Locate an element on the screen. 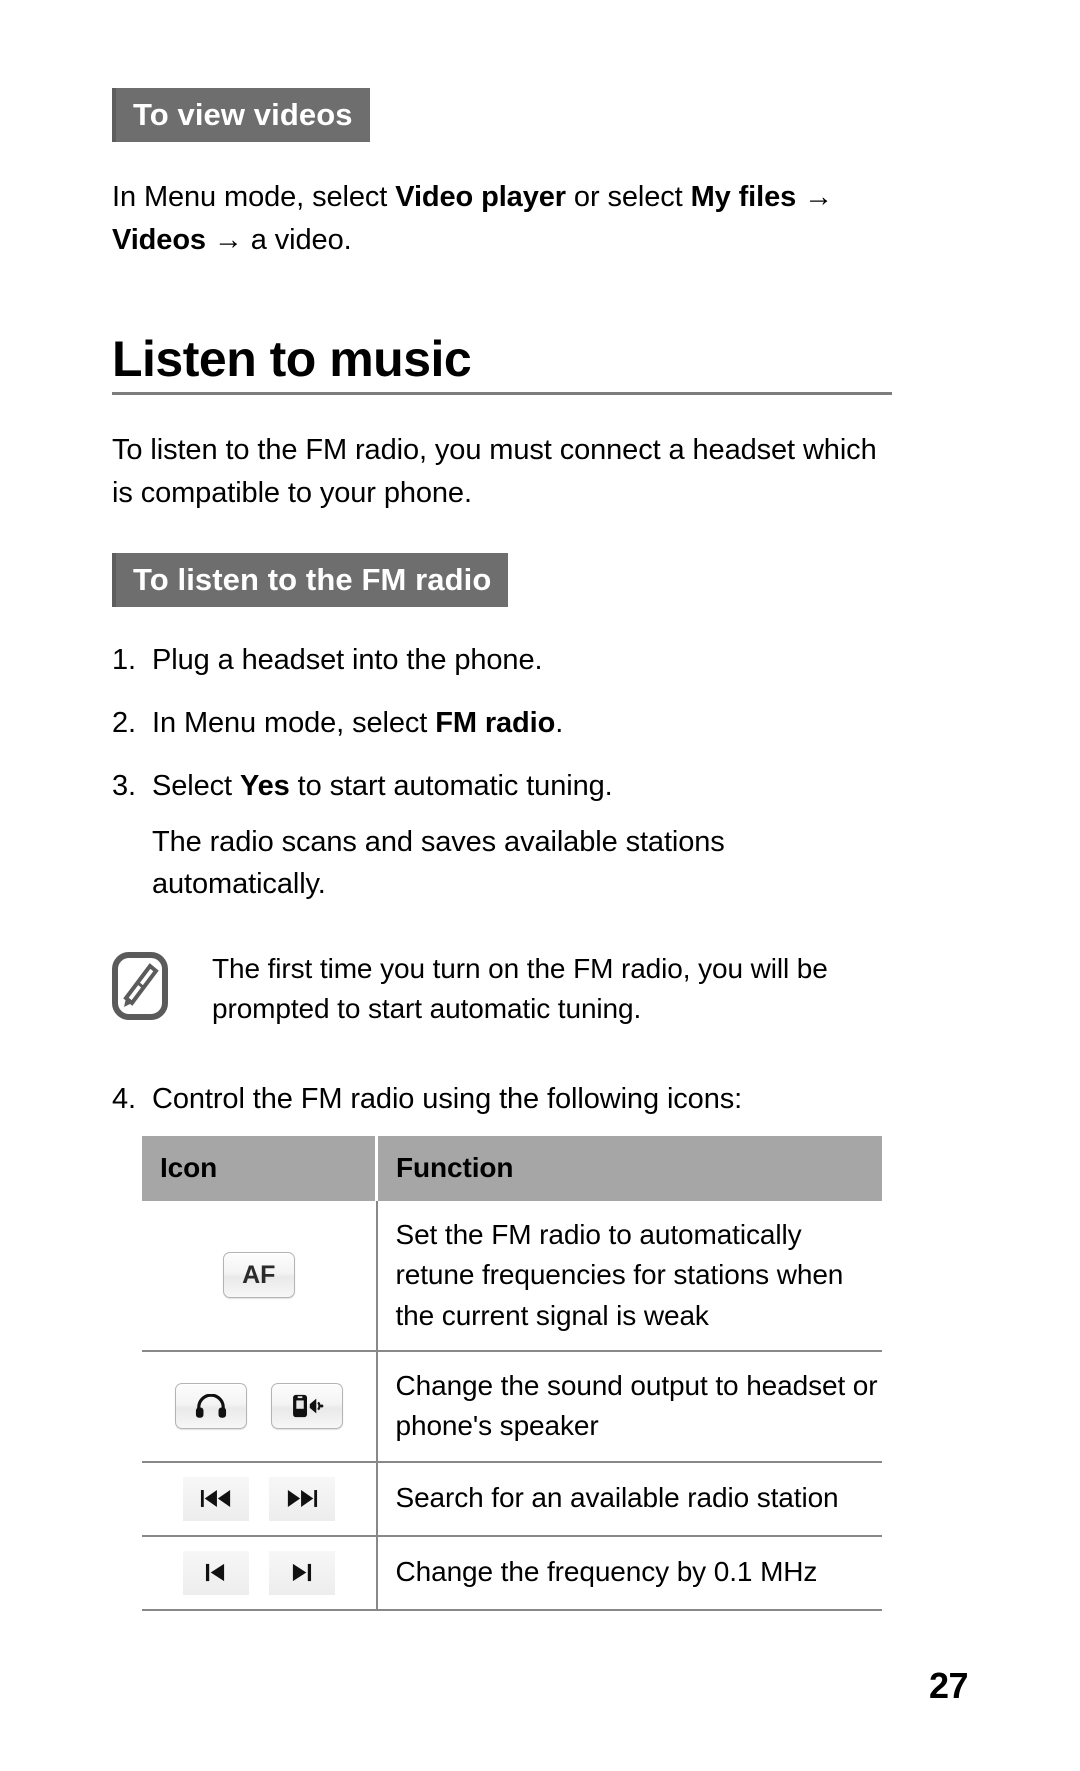 The height and width of the screenshot is (1771, 1080). phone-speaker-icon is located at coordinates (306, 1406).